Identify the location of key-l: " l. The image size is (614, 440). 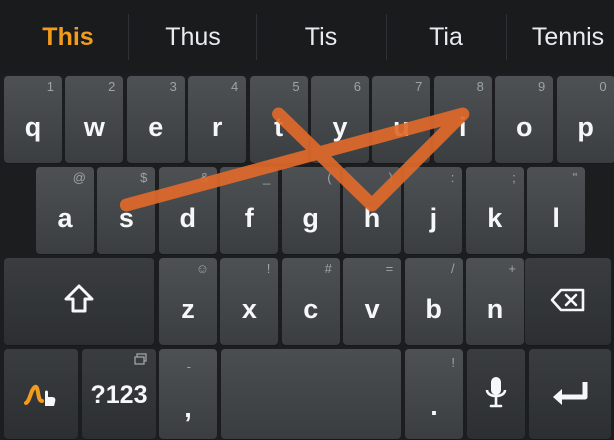
(556, 210).